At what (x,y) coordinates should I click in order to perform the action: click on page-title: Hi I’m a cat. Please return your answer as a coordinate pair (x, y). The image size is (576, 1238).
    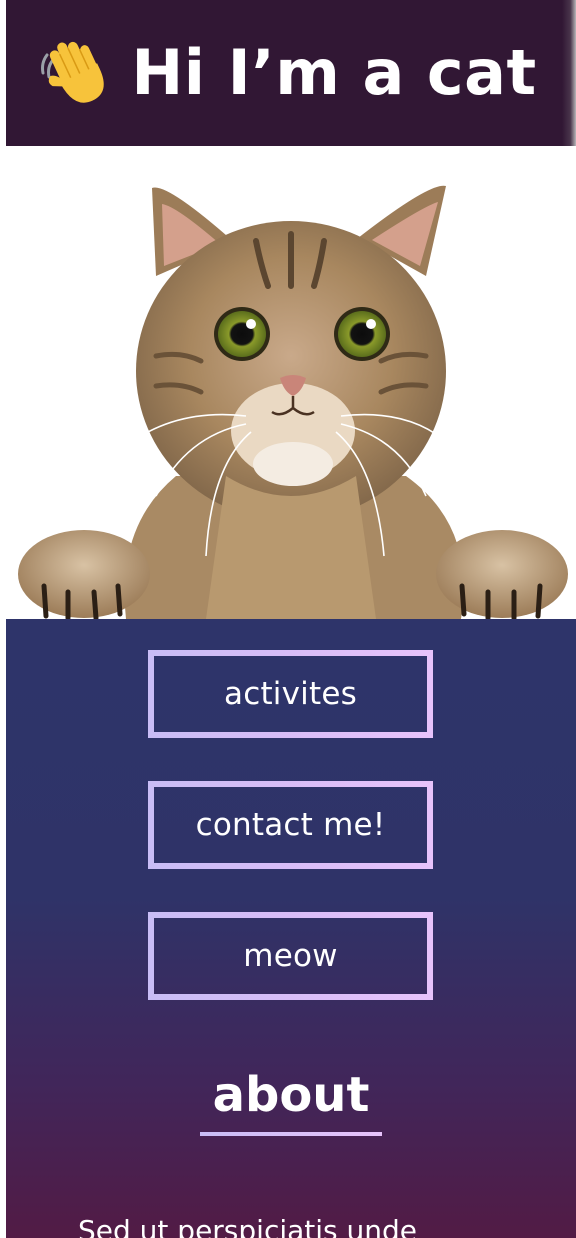
    Looking at the image, I should click on (334, 72).